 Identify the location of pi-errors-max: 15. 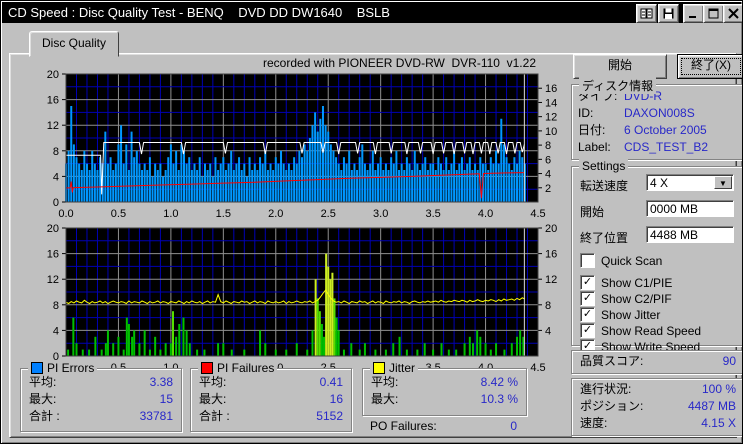
(166, 399).